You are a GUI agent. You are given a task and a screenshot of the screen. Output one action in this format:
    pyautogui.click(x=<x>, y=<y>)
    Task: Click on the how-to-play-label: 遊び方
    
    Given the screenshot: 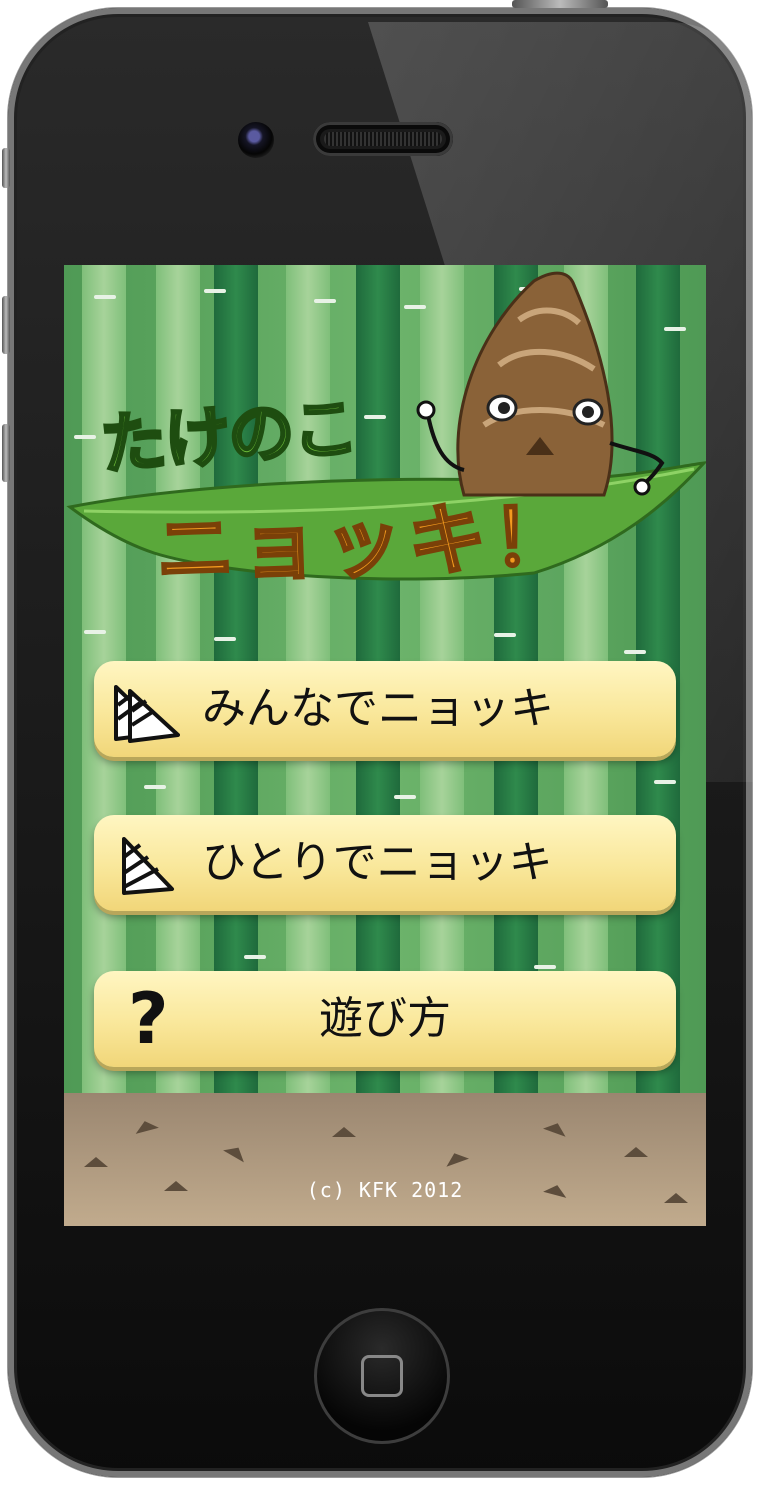 What is the action you would take?
    pyautogui.click(x=385, y=1018)
    